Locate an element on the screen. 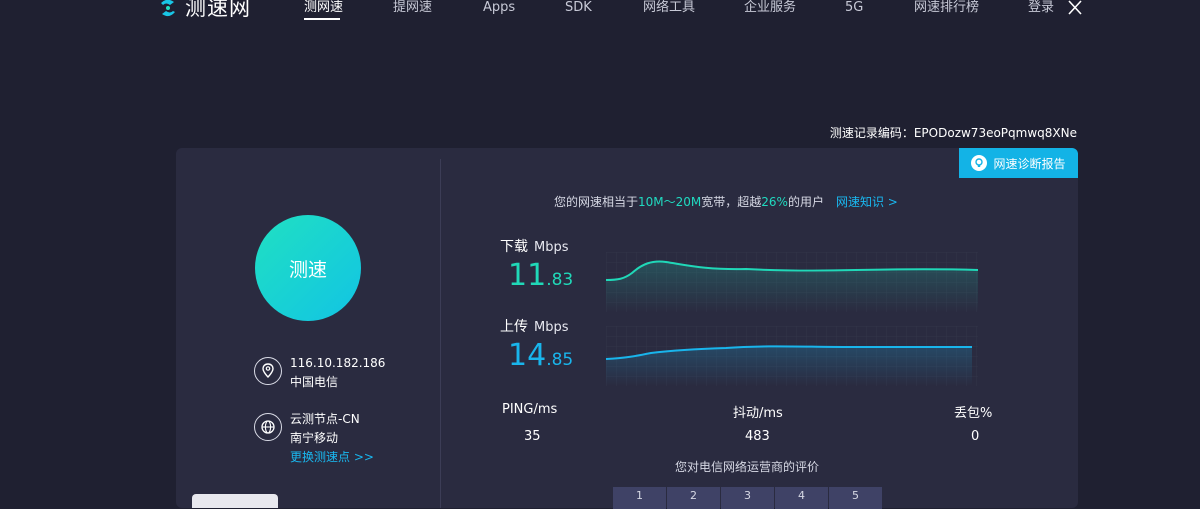 The image size is (1200, 509). node-info: 云测节点-CN 南宁移动 更换测速点 >> is located at coordinates (314, 438).